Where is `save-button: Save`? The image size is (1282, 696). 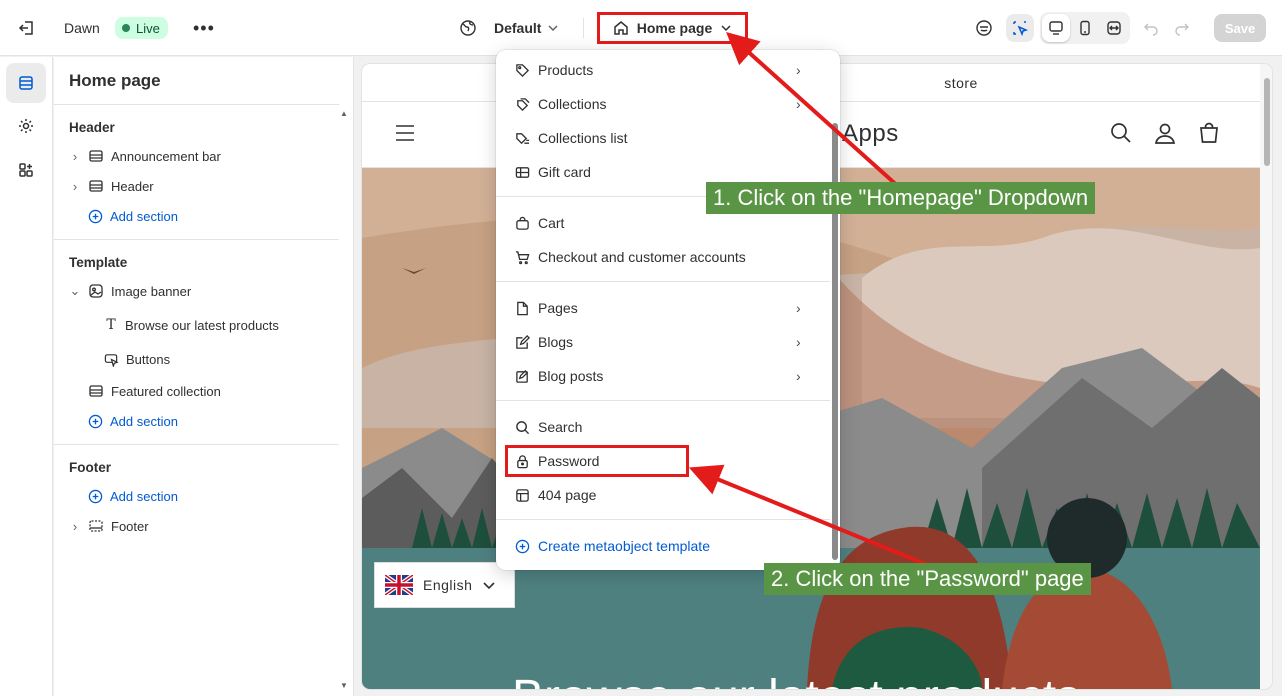
save-button: Save is located at coordinates (1240, 28).